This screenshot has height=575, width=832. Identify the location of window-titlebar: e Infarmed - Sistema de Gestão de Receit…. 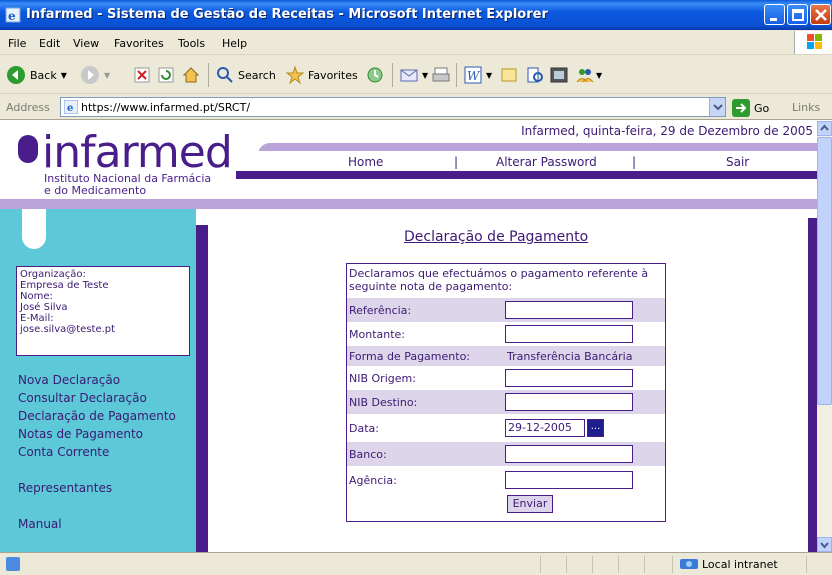
(416, 15).